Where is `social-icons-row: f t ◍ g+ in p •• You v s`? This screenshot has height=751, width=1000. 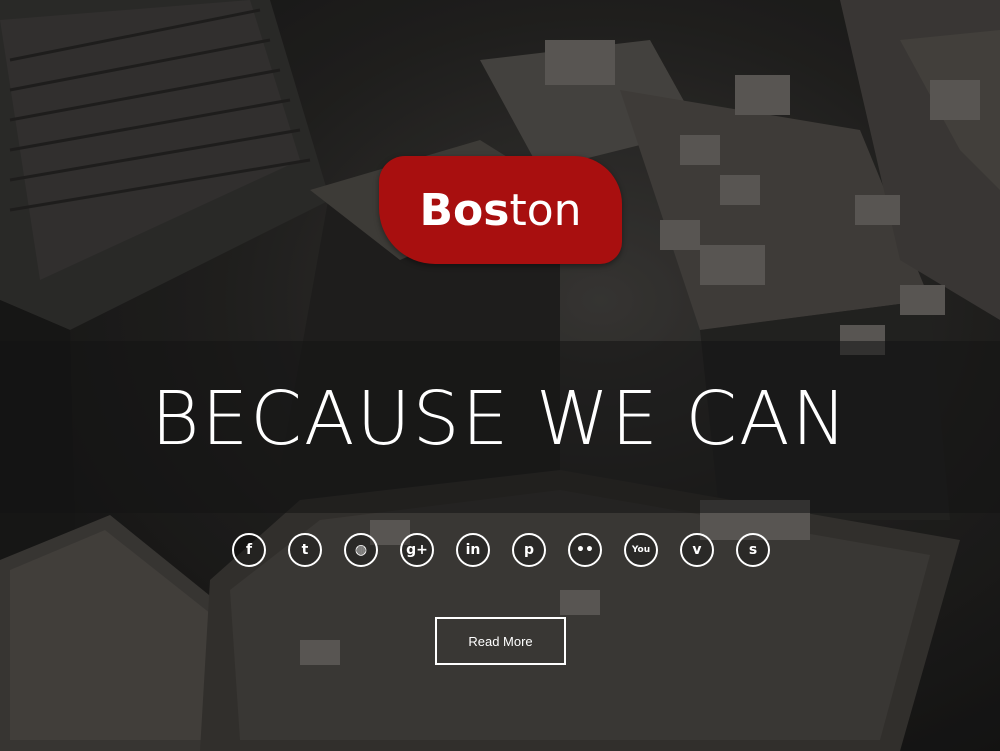 social-icons-row: f t ◍ g+ in p •• You v s is located at coordinates (502, 551).